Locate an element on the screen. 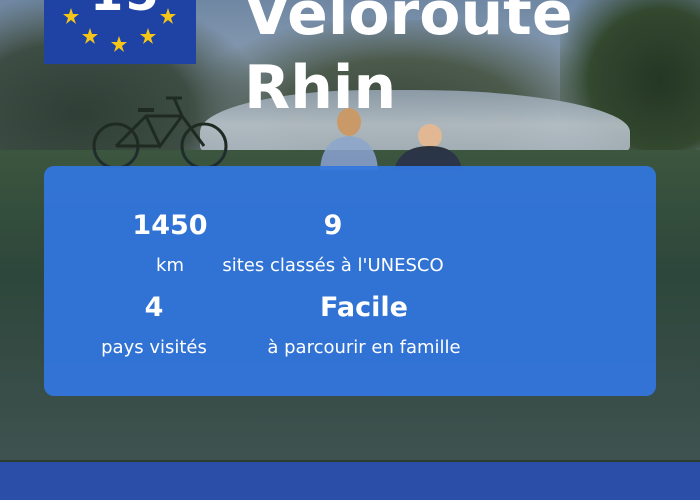  stat-countries-label: pays visités is located at coordinates (154, 347).